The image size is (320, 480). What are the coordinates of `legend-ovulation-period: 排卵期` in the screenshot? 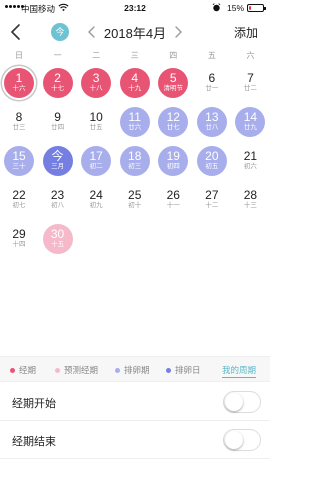 It's located at (132, 370).